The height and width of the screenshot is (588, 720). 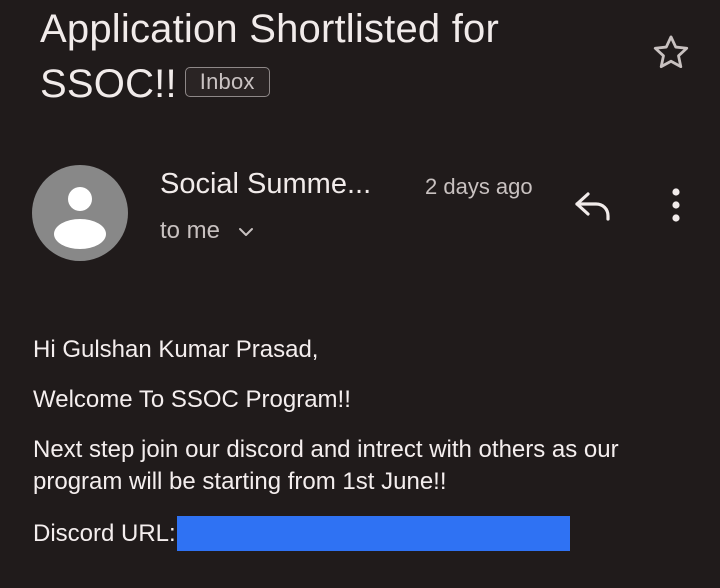 What do you see at coordinates (373, 533) in the screenshot?
I see `discord-url-link` at bounding box center [373, 533].